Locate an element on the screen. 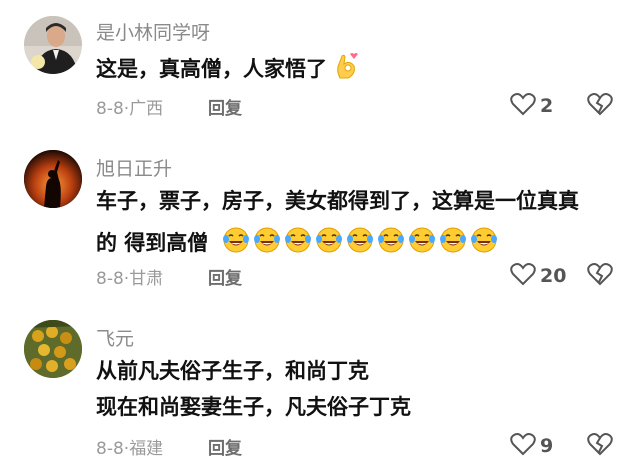 This screenshot has width=640, height=468. like-count: 20 is located at coordinates (553, 276).